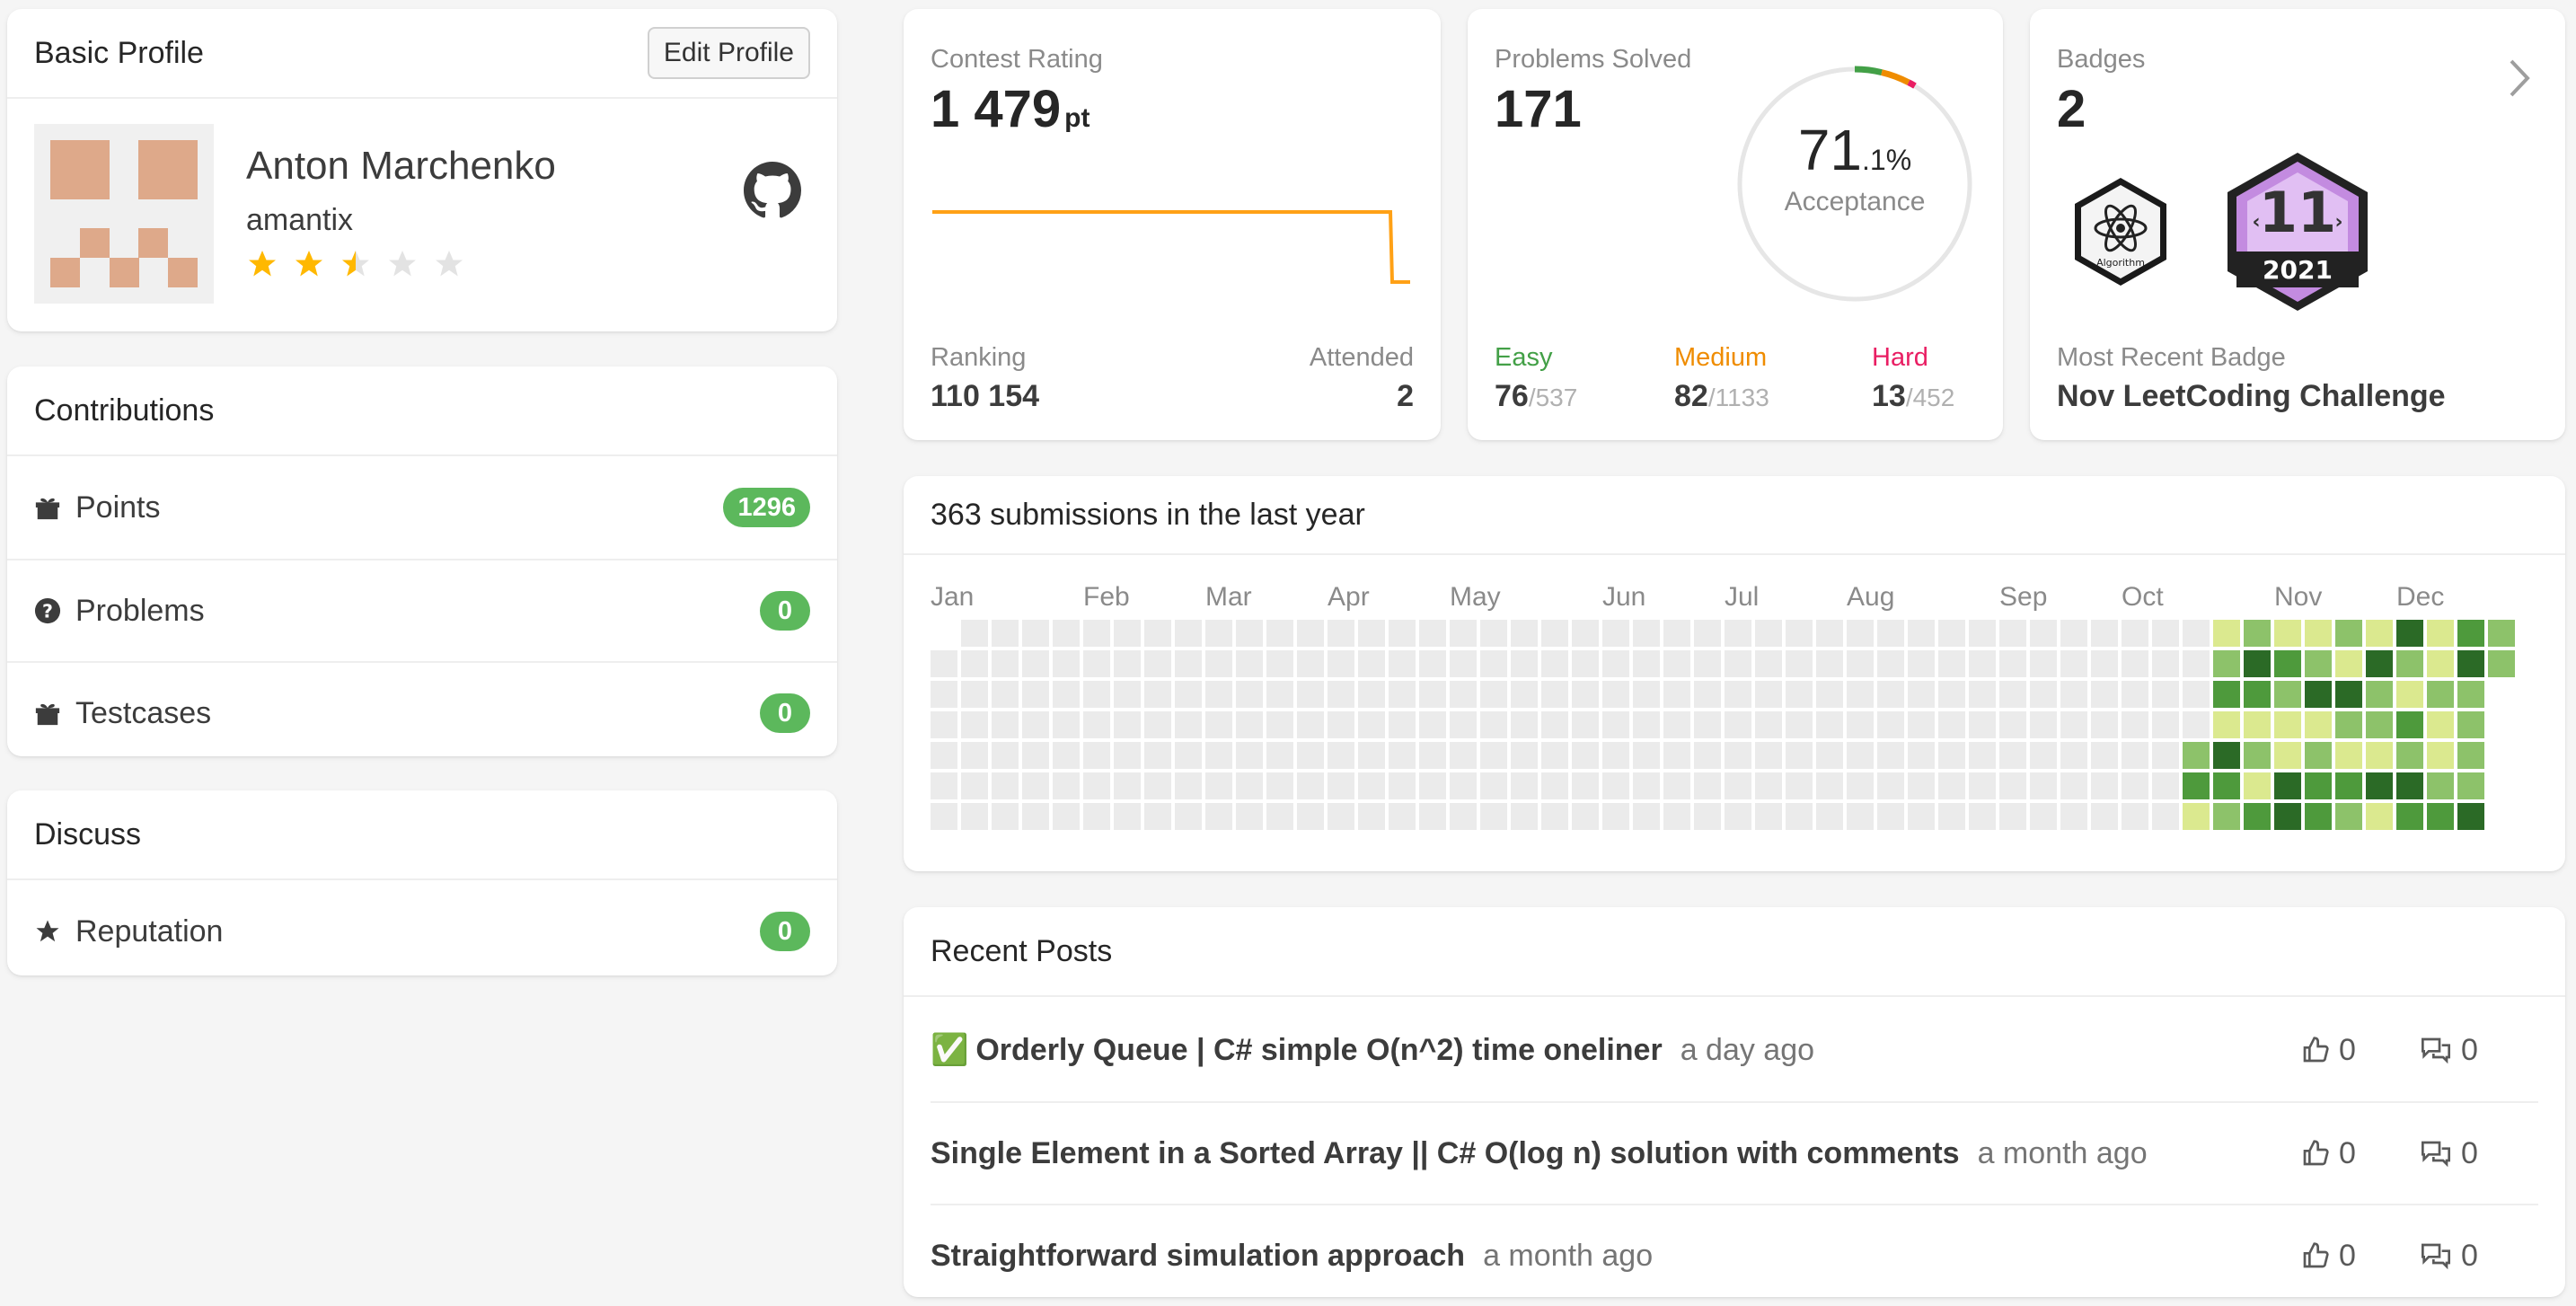 The height and width of the screenshot is (1306, 2576). What do you see at coordinates (772, 190) in the screenshot?
I see `github-icon` at bounding box center [772, 190].